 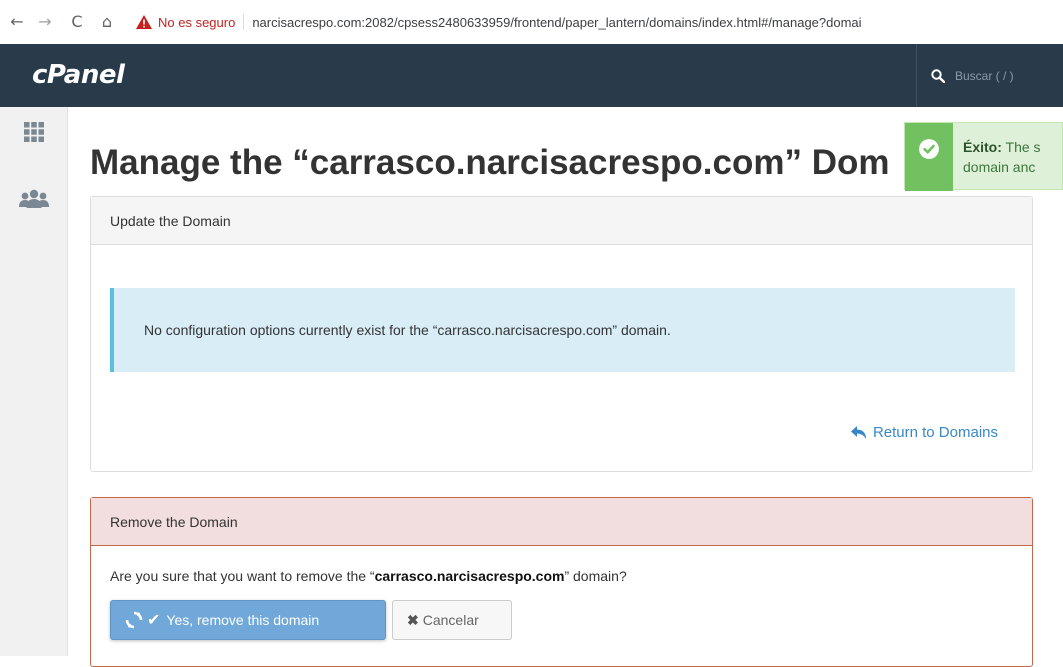 I want to click on checkmark-icon: ✔, so click(x=154, y=620).